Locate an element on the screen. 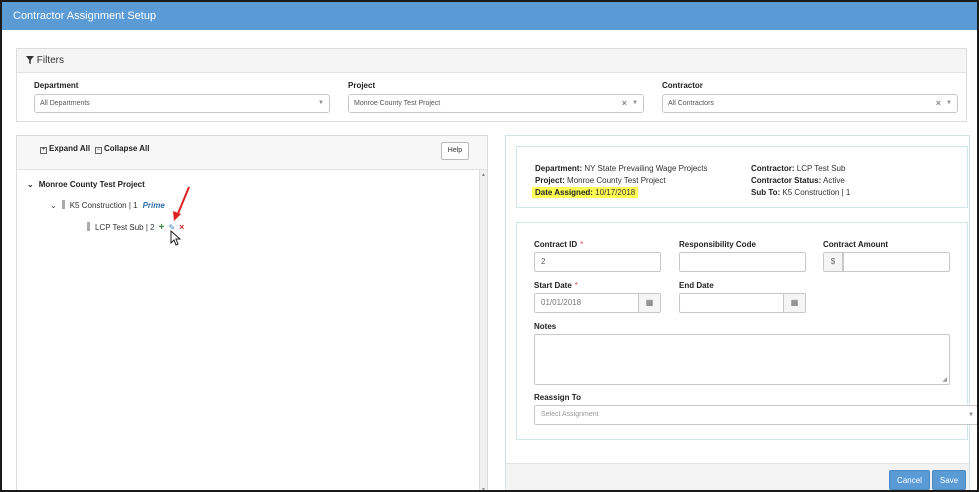 The height and width of the screenshot is (492, 979). responsibility-code-label: Responsibility Code is located at coordinates (717, 244).